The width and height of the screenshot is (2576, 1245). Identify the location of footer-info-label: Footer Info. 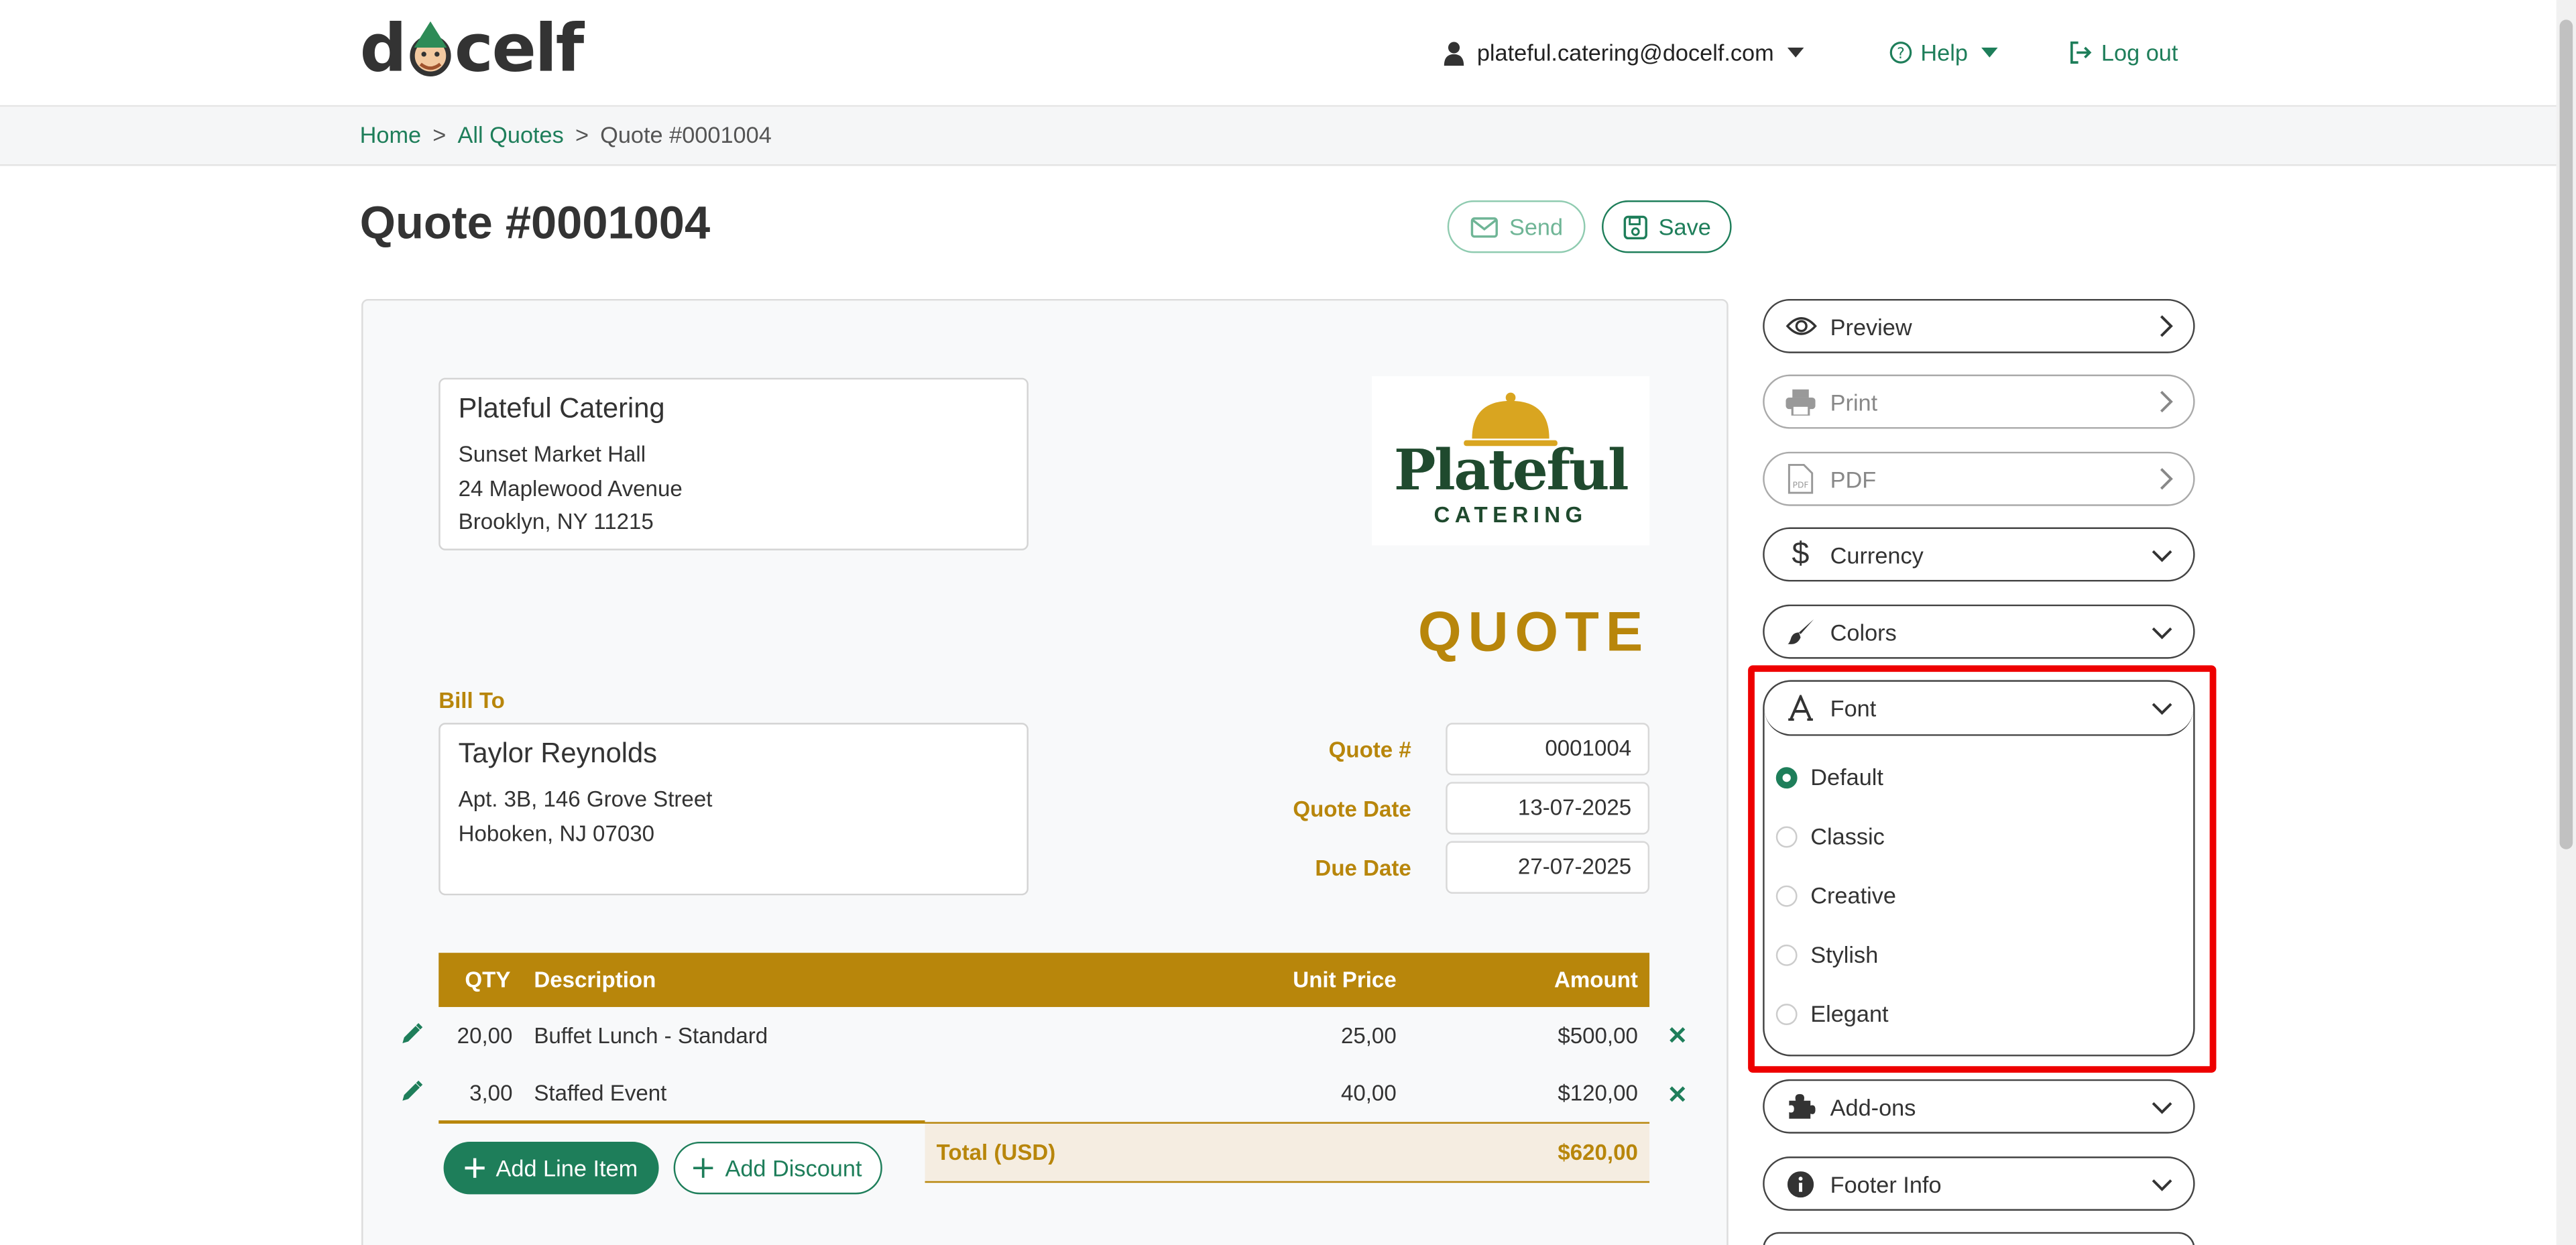
(1886, 1183).